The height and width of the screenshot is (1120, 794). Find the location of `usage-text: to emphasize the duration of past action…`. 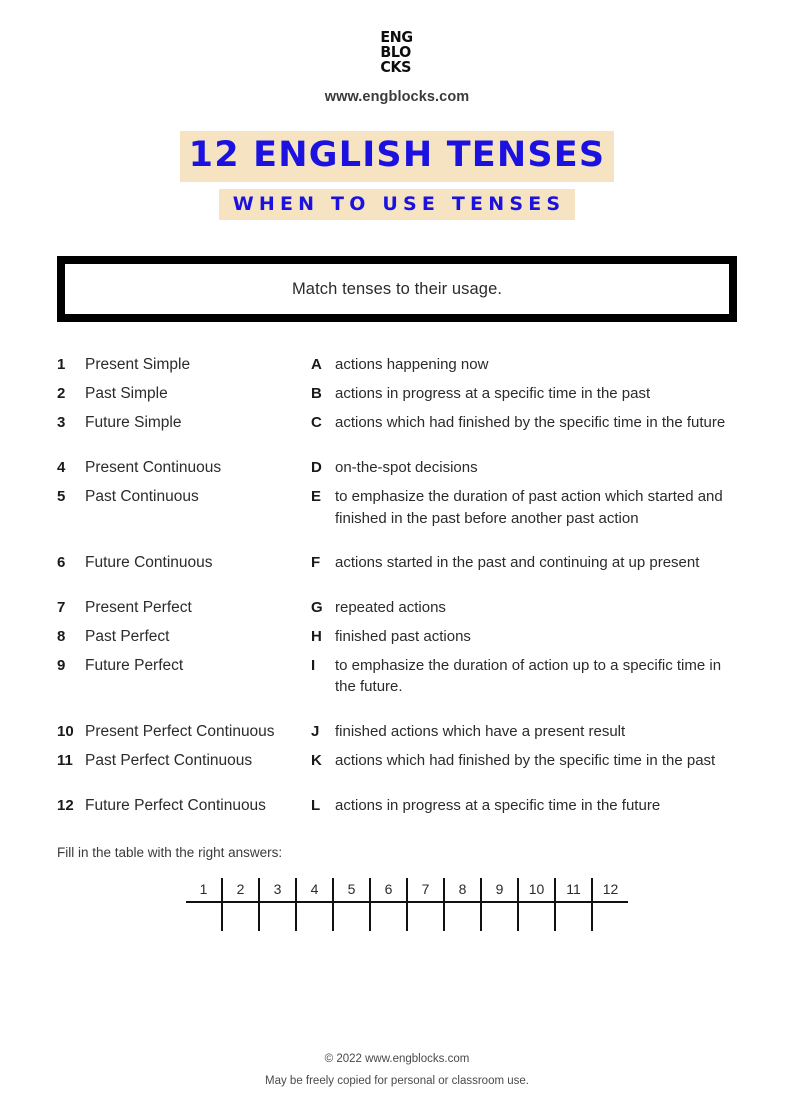

usage-text: to emphasize the duration of past action… is located at coordinates (529, 507).